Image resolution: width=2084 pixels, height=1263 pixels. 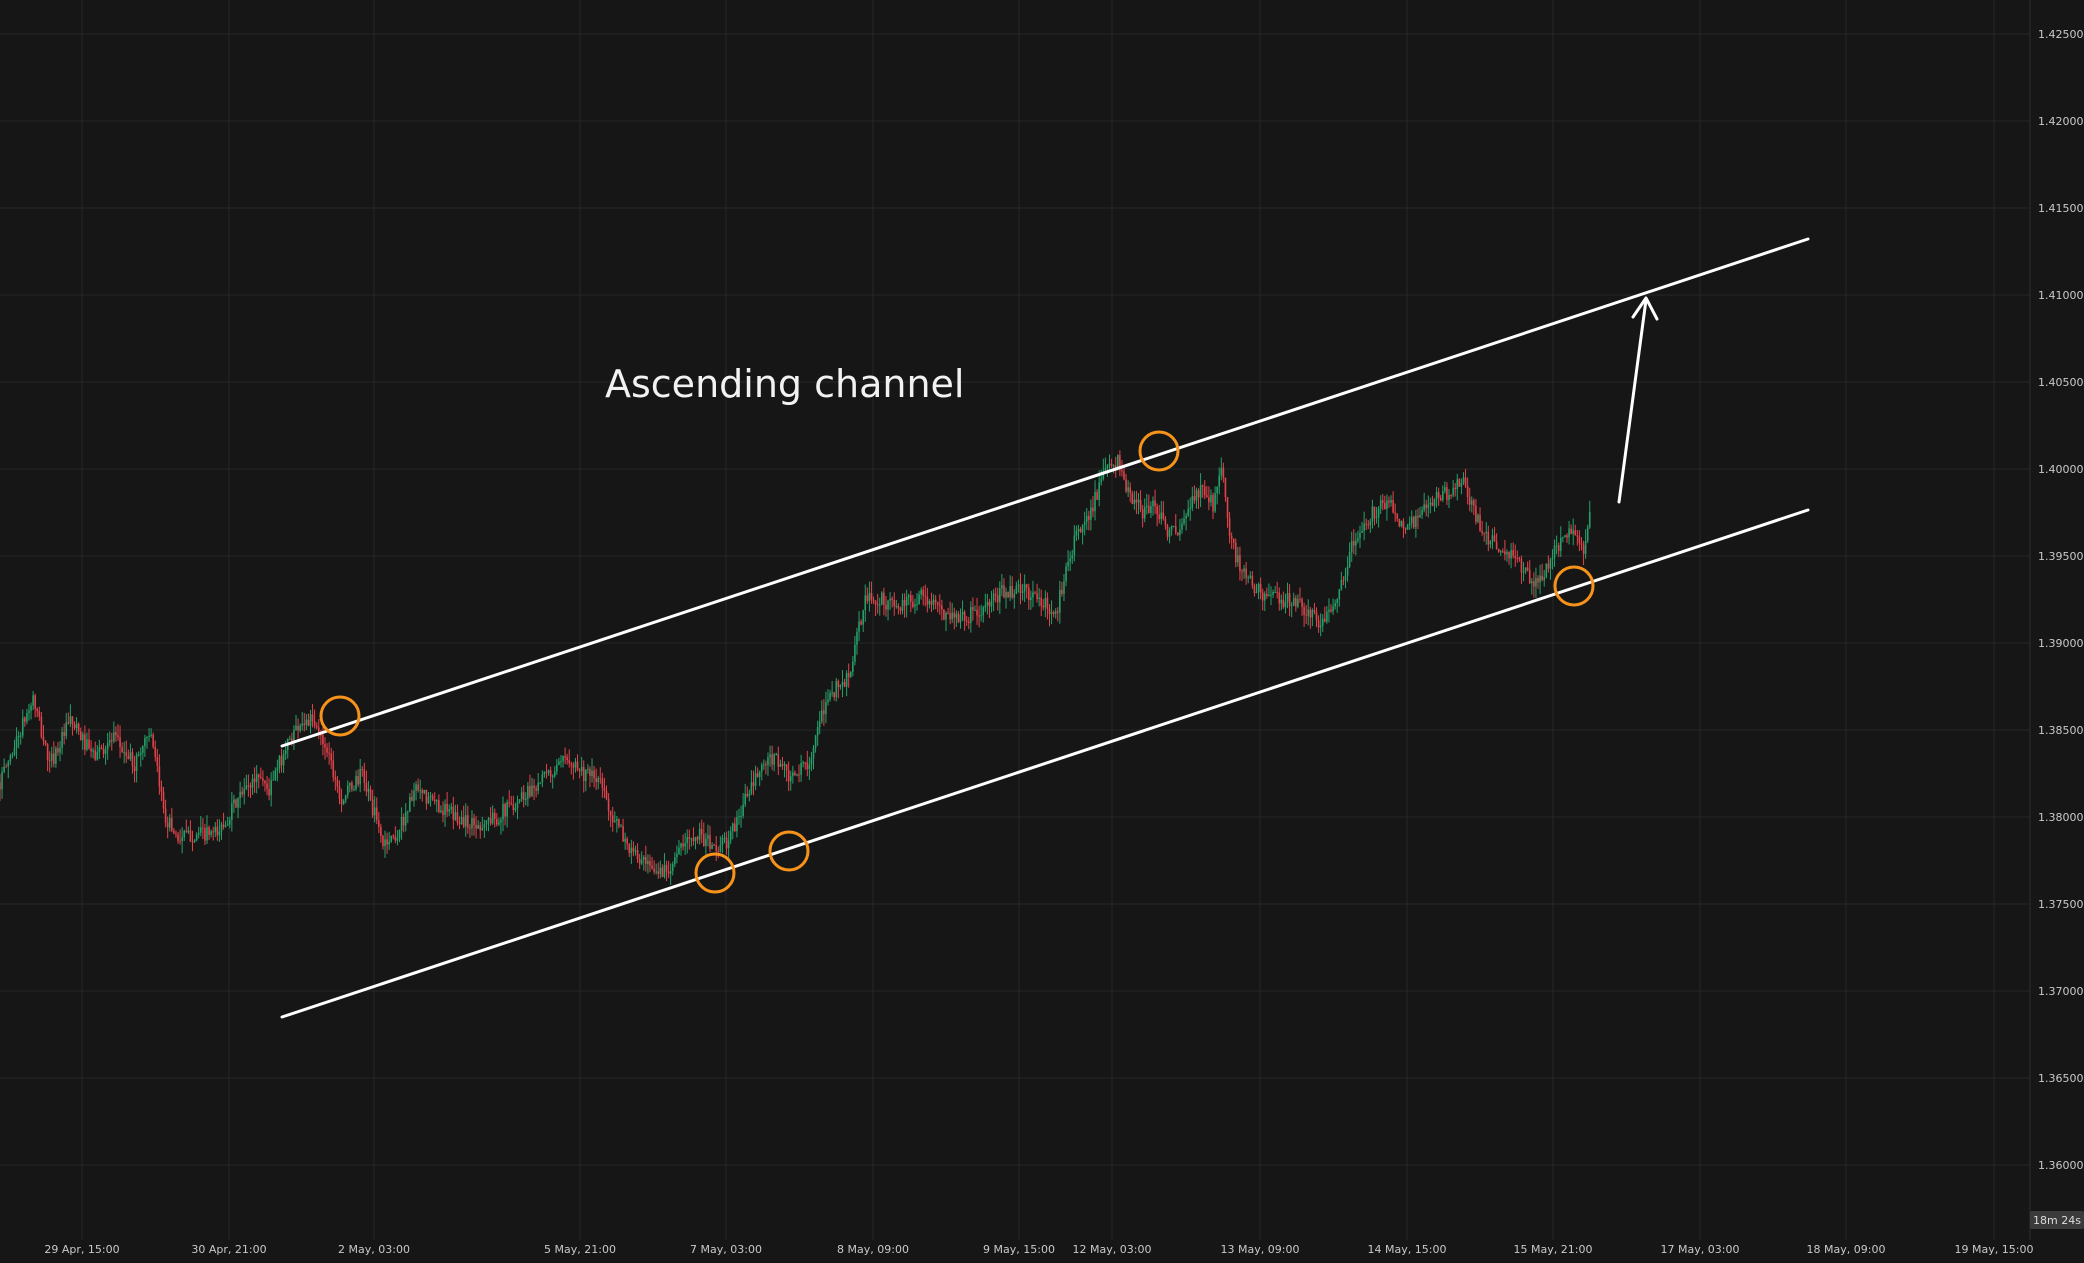 I want to click on time-tick-label: 15 May, 21:00, so click(x=1553, y=1249).